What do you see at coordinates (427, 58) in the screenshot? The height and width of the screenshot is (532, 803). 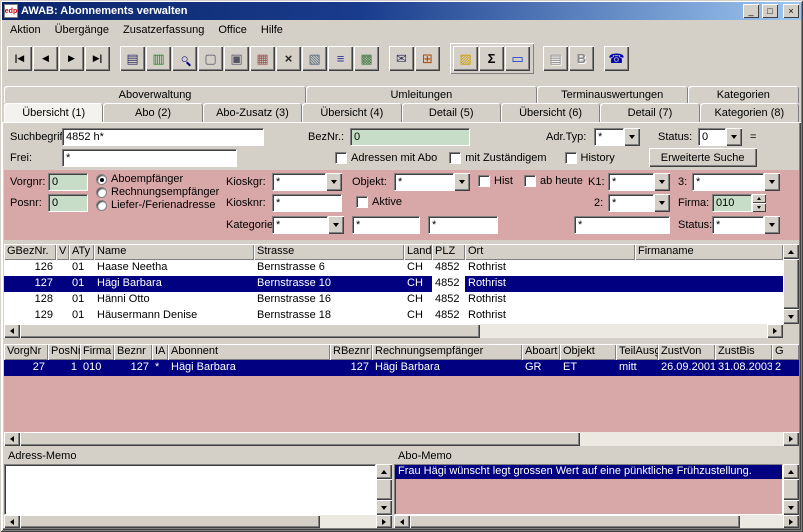 I see `calendar-button: ⊞` at bounding box center [427, 58].